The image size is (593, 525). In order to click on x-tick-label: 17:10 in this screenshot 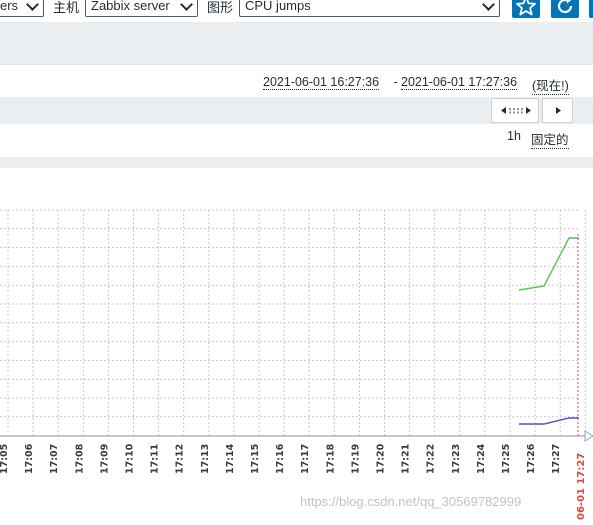, I will do `click(130, 458)`.